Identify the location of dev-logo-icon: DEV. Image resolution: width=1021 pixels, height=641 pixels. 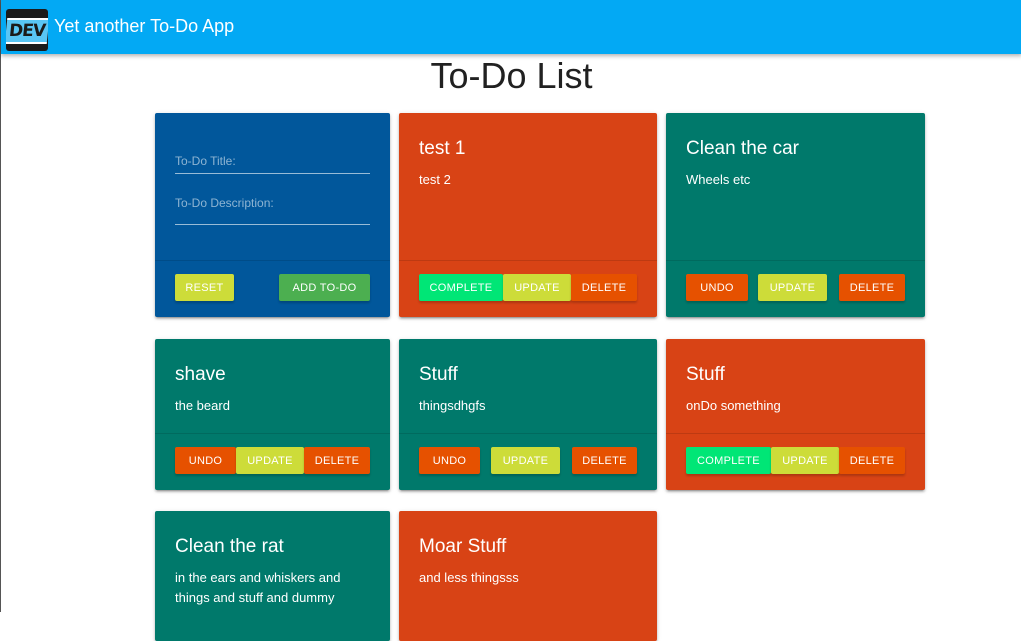
(27, 30).